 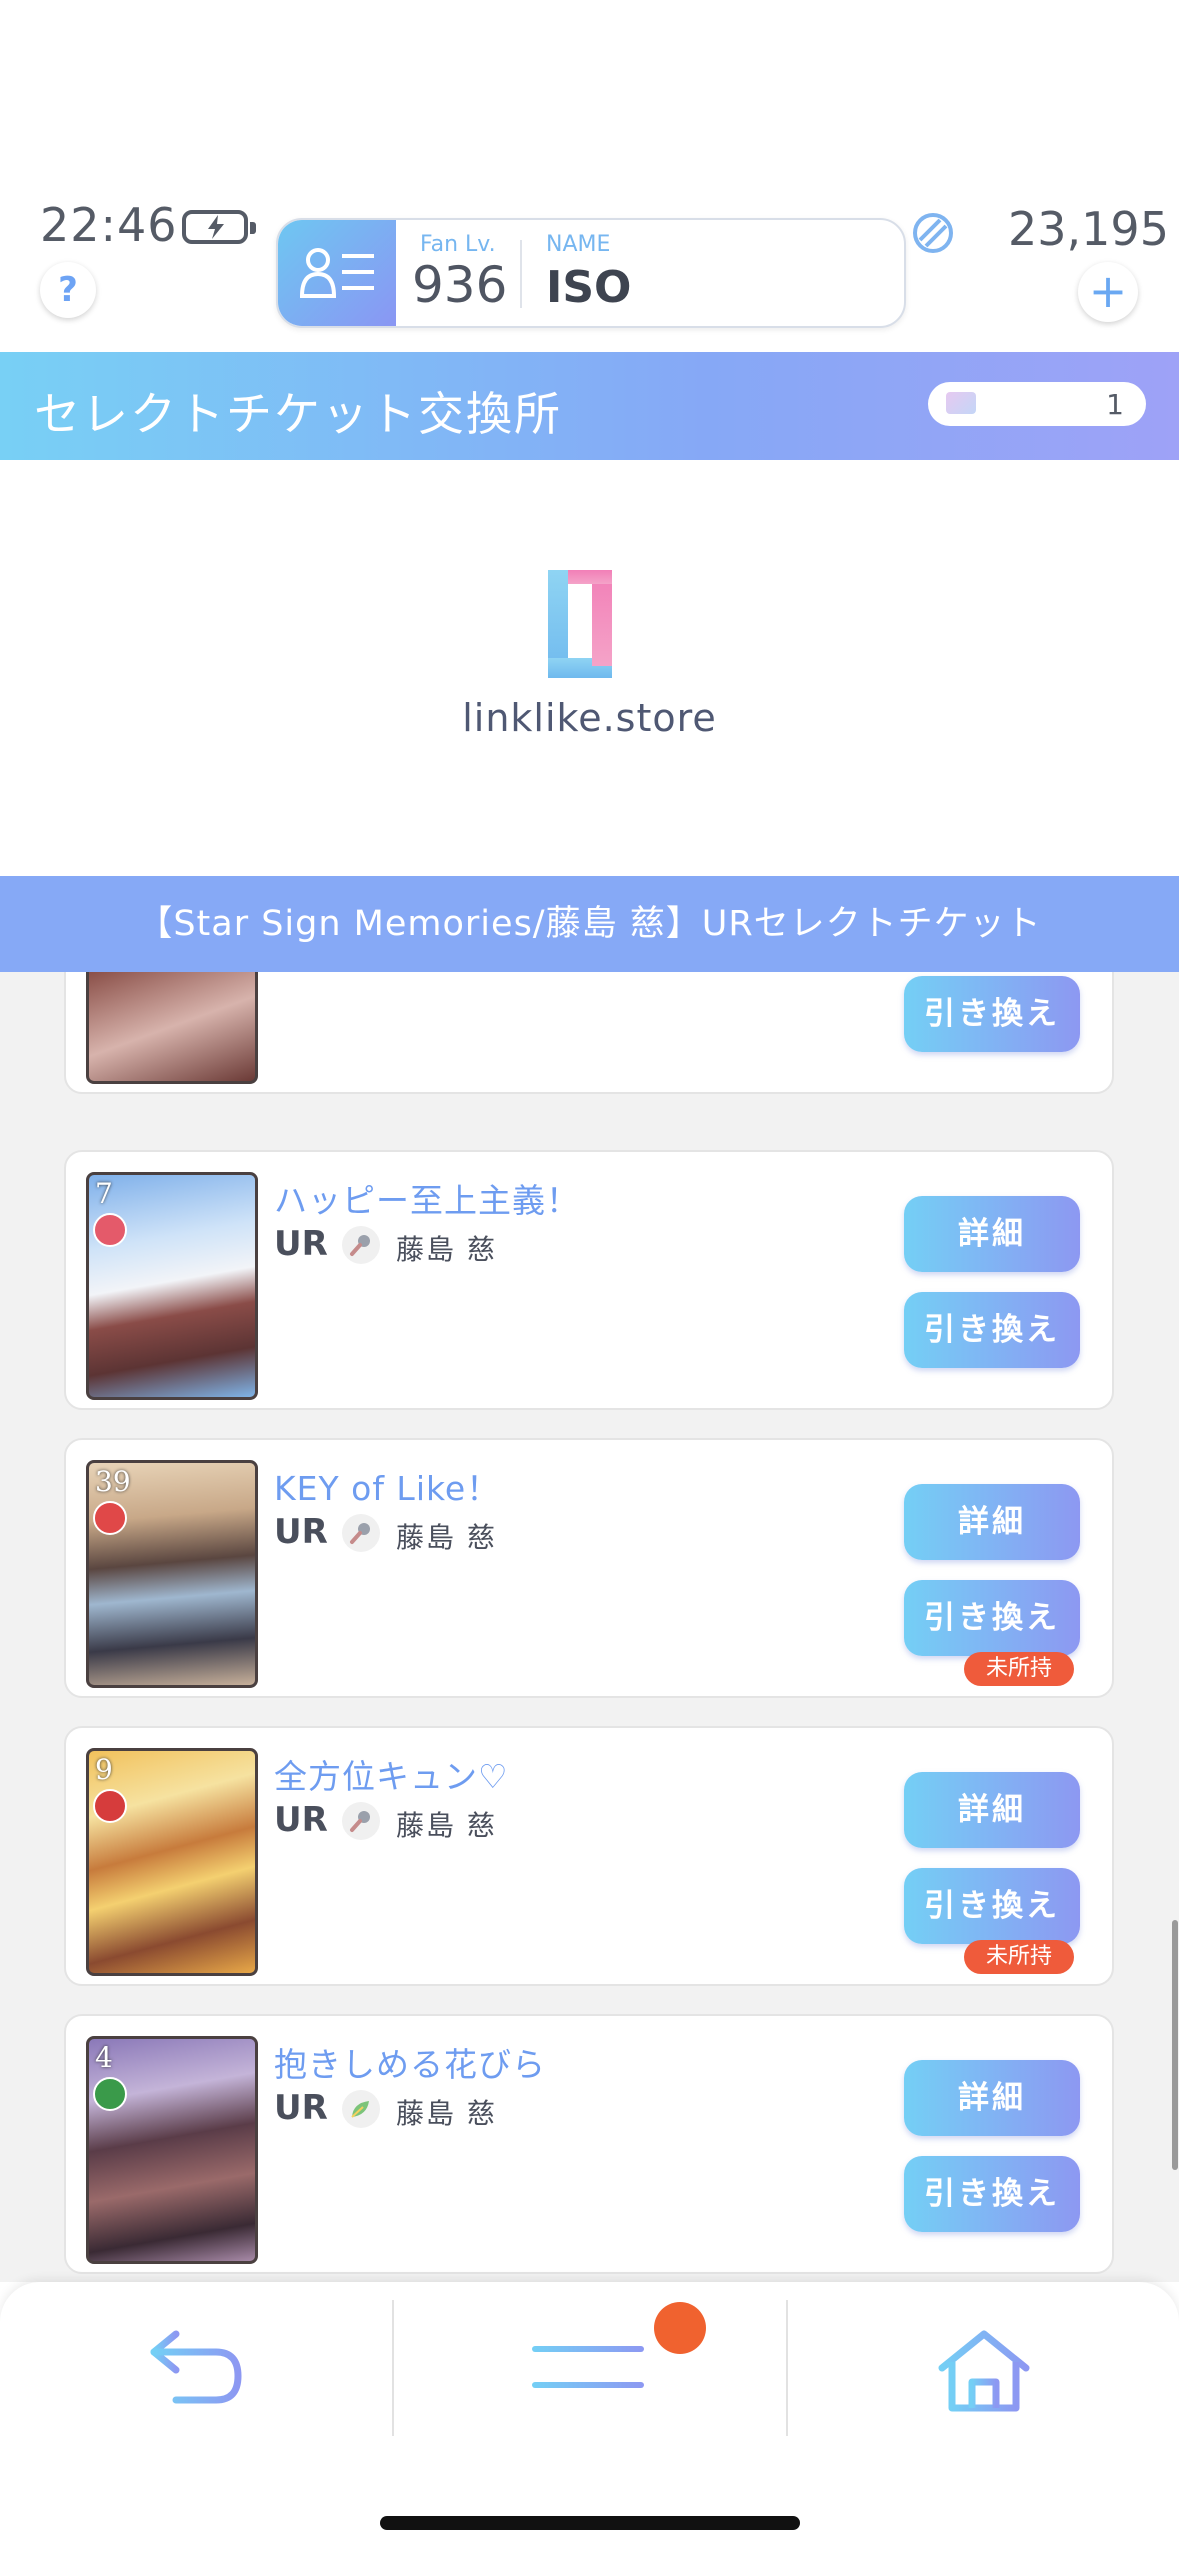 I want to click on home-icon, so click(x=984, y=2371).